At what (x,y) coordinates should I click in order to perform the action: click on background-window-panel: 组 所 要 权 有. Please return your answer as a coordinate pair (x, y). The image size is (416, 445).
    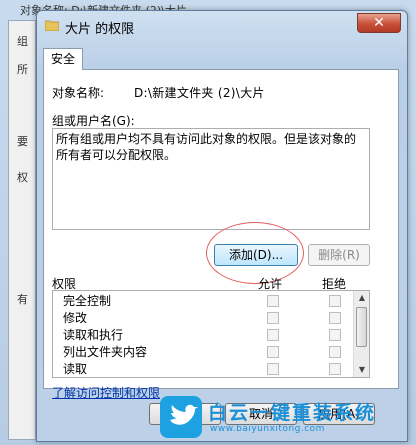
    Looking at the image, I should click on (22, 230).